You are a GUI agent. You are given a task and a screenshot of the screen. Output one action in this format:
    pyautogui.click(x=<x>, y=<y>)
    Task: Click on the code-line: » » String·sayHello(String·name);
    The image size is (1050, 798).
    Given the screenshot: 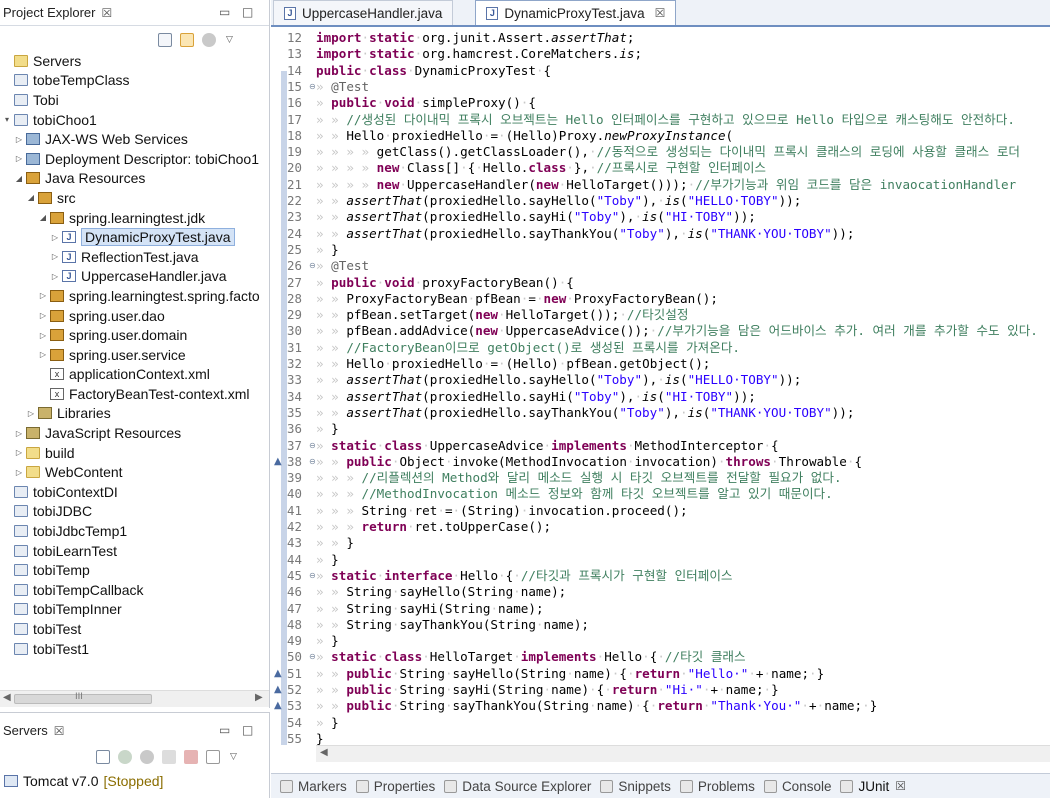 What is the action you would take?
    pyautogui.click(x=441, y=592)
    